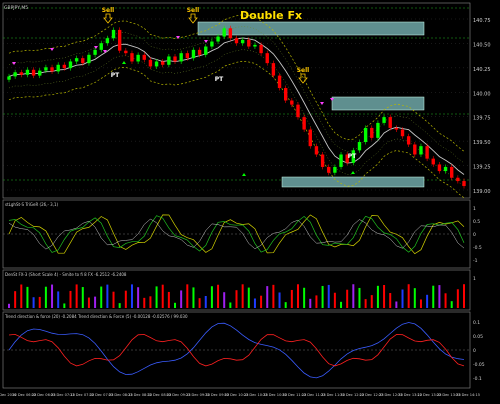 The height and width of the screenshot is (404, 500). What do you see at coordinates (482, 192) in the screenshot?
I see `price-axis-label: 139.00` at bounding box center [482, 192].